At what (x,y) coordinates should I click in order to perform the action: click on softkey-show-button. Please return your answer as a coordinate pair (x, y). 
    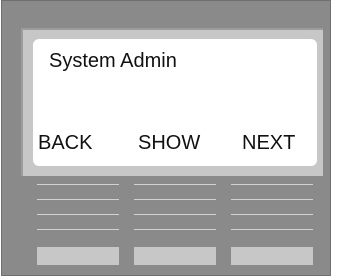
    Looking at the image, I should click on (175, 256).